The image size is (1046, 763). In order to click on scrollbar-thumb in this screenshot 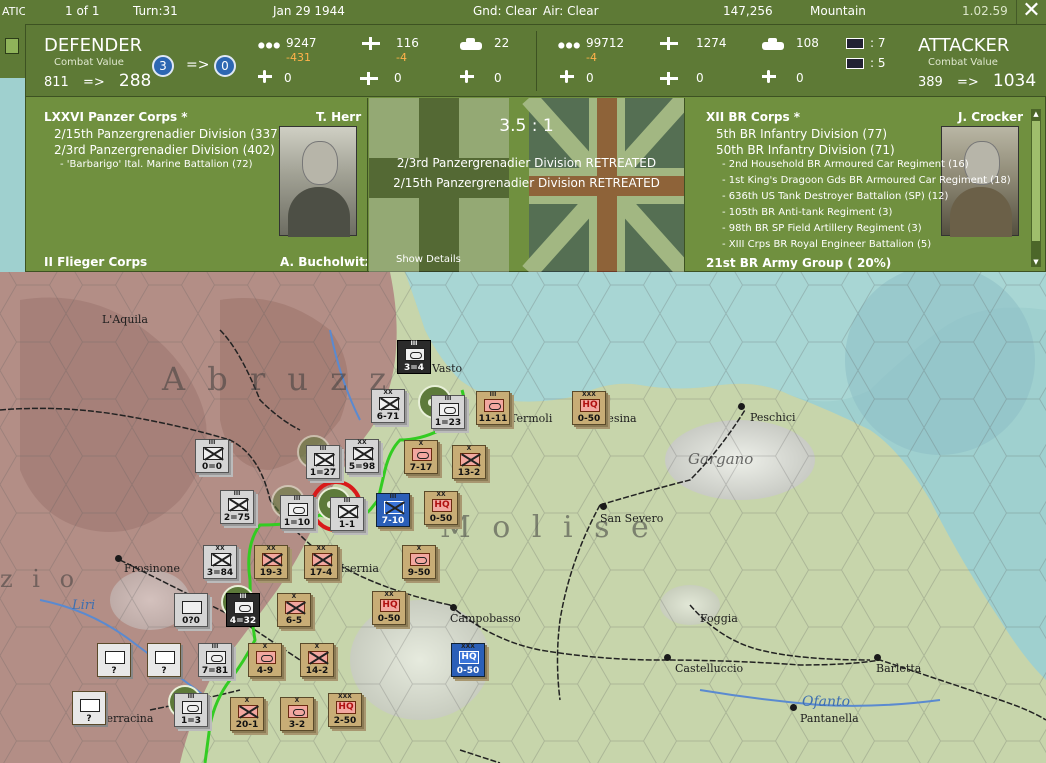, I will do `click(1036, 181)`.